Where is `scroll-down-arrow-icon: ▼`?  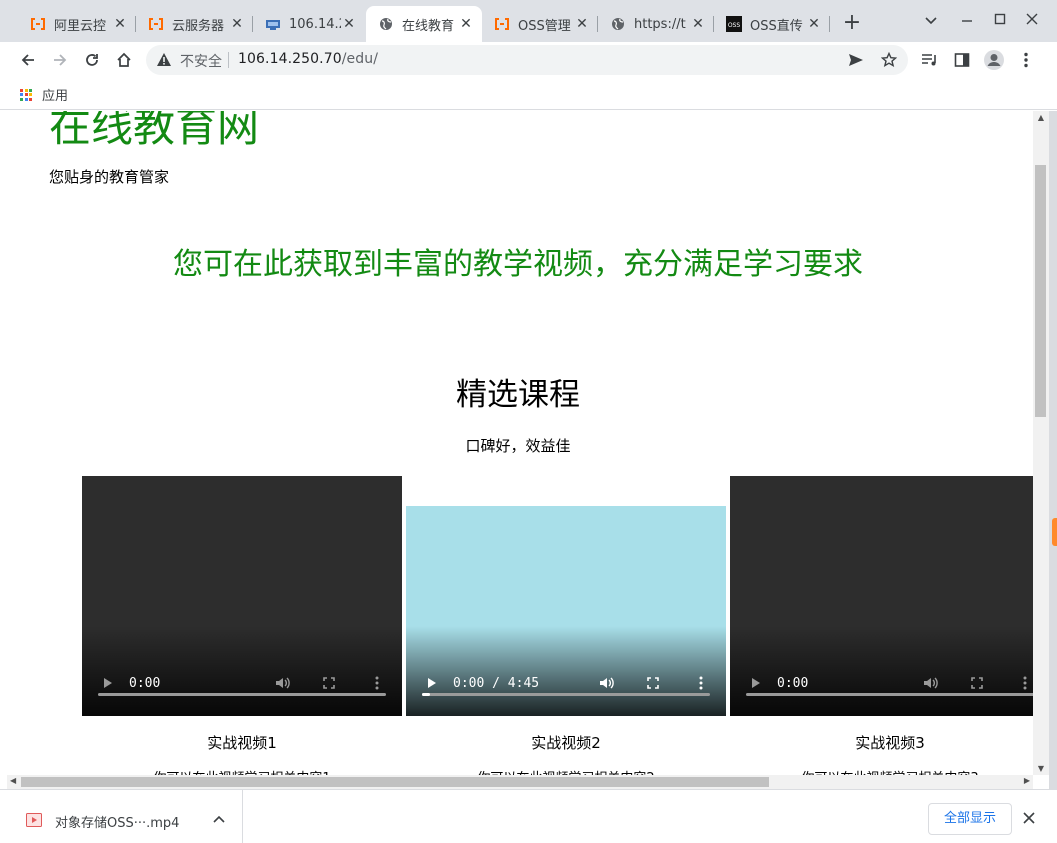
scroll-down-arrow-icon: ▼ is located at coordinates (1041, 768).